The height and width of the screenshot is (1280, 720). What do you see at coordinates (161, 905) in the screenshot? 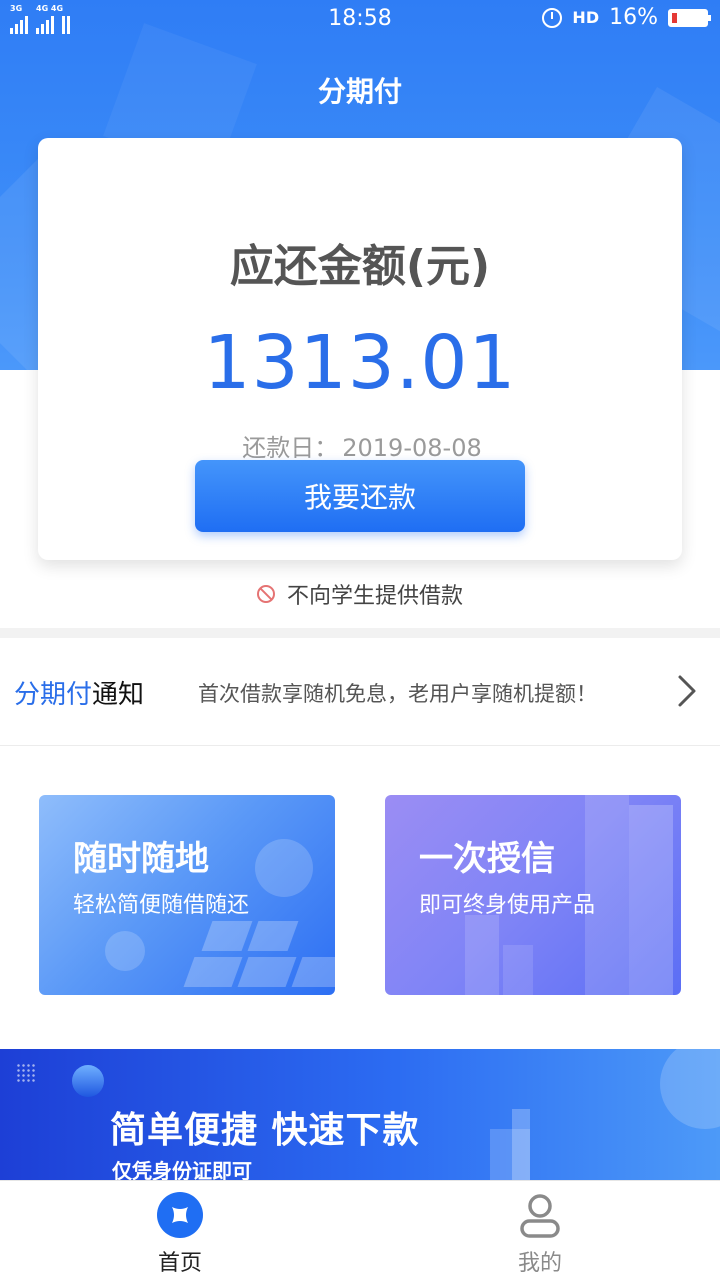
I see `feature-subtitle: 轻松简便随借随还` at bounding box center [161, 905].